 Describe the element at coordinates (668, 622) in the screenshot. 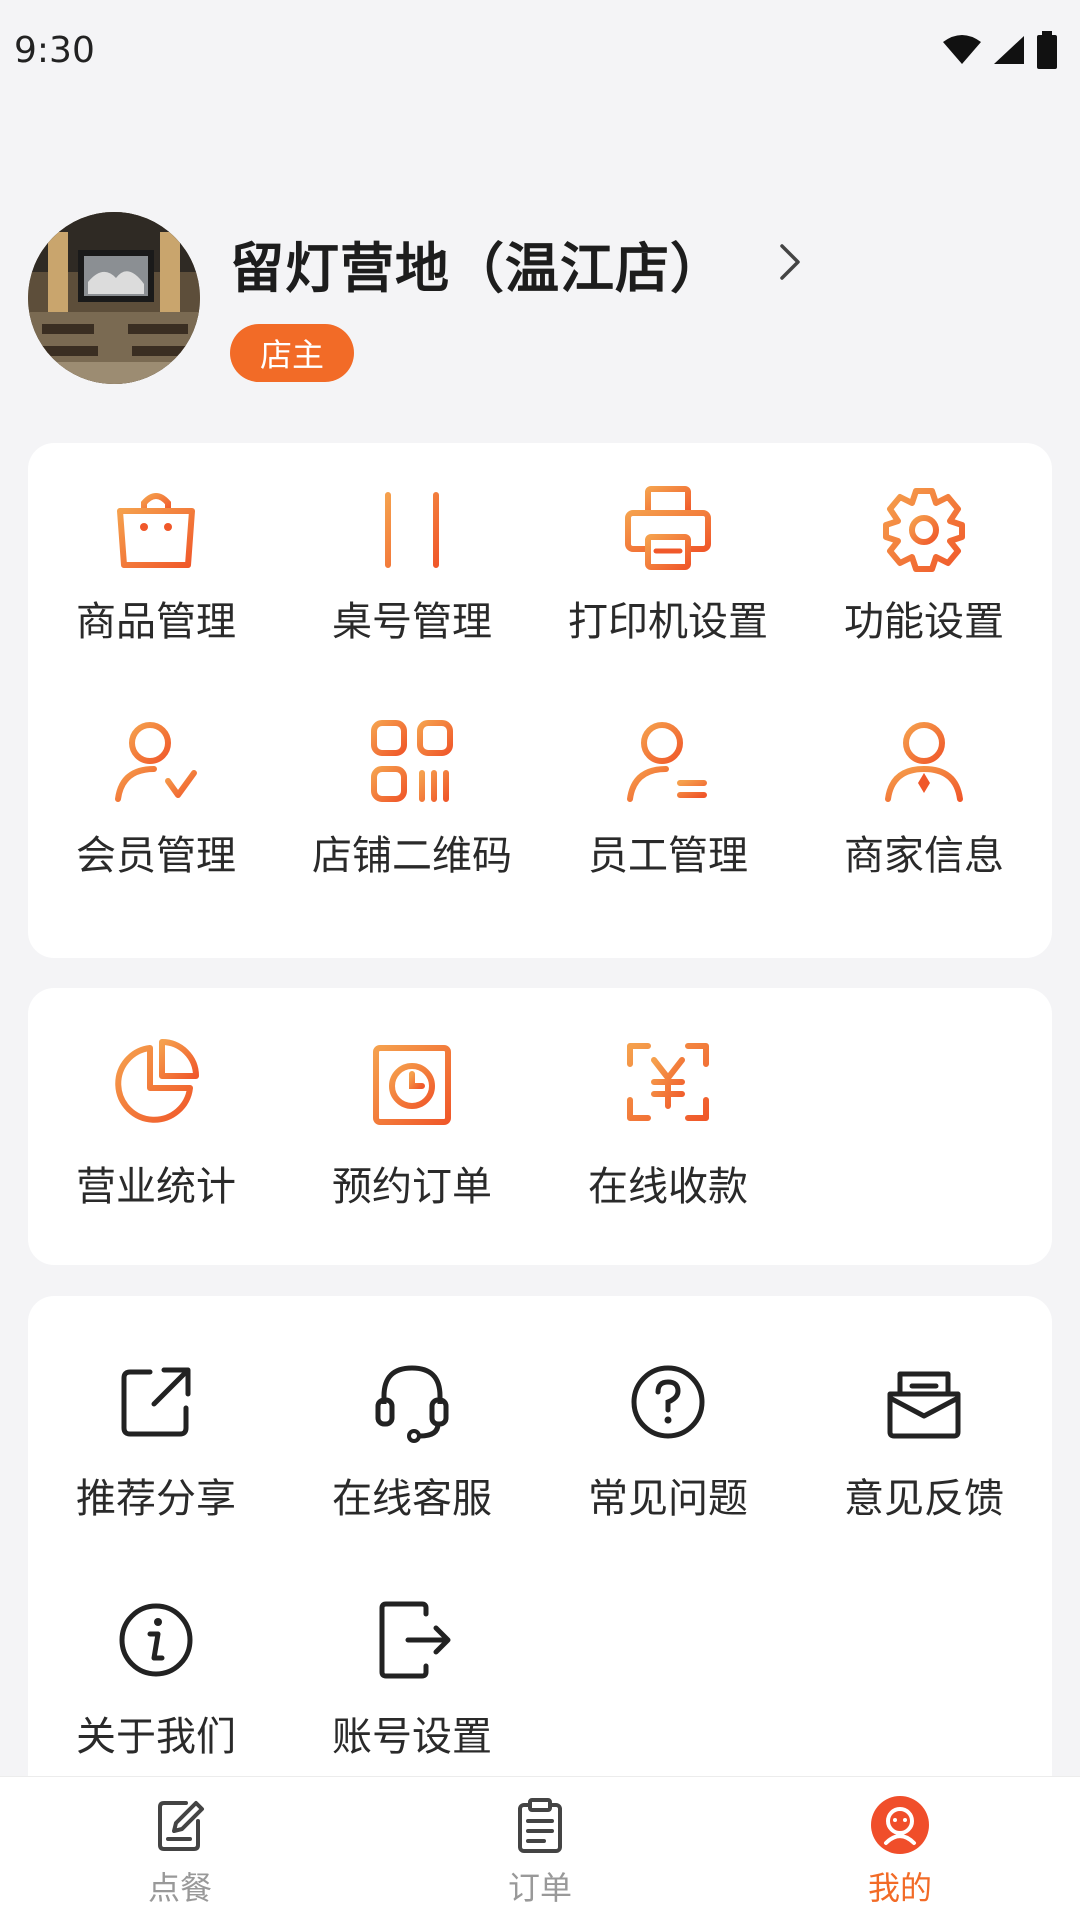

I see `menu-item-label: 打印机设置` at that location.